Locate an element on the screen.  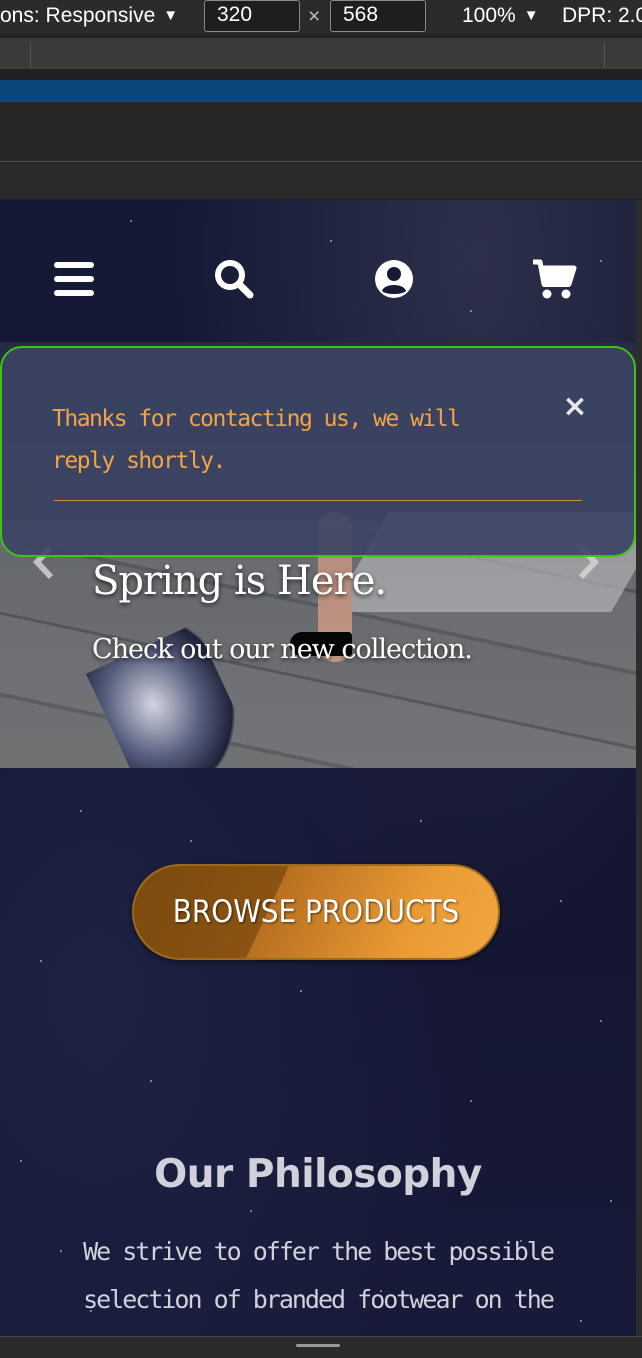
top-navbar is located at coordinates (318, 271).